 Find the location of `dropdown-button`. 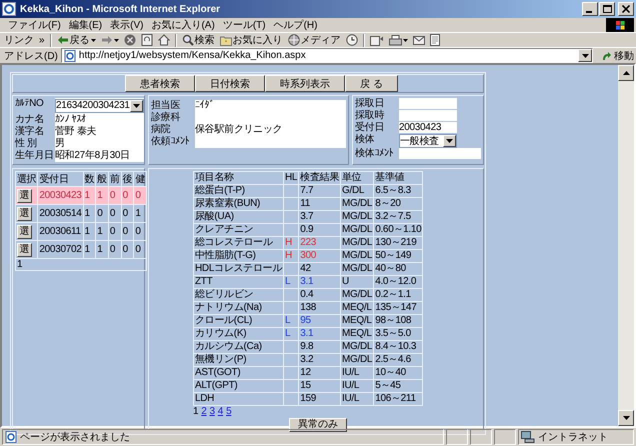

dropdown-button is located at coordinates (585, 55).